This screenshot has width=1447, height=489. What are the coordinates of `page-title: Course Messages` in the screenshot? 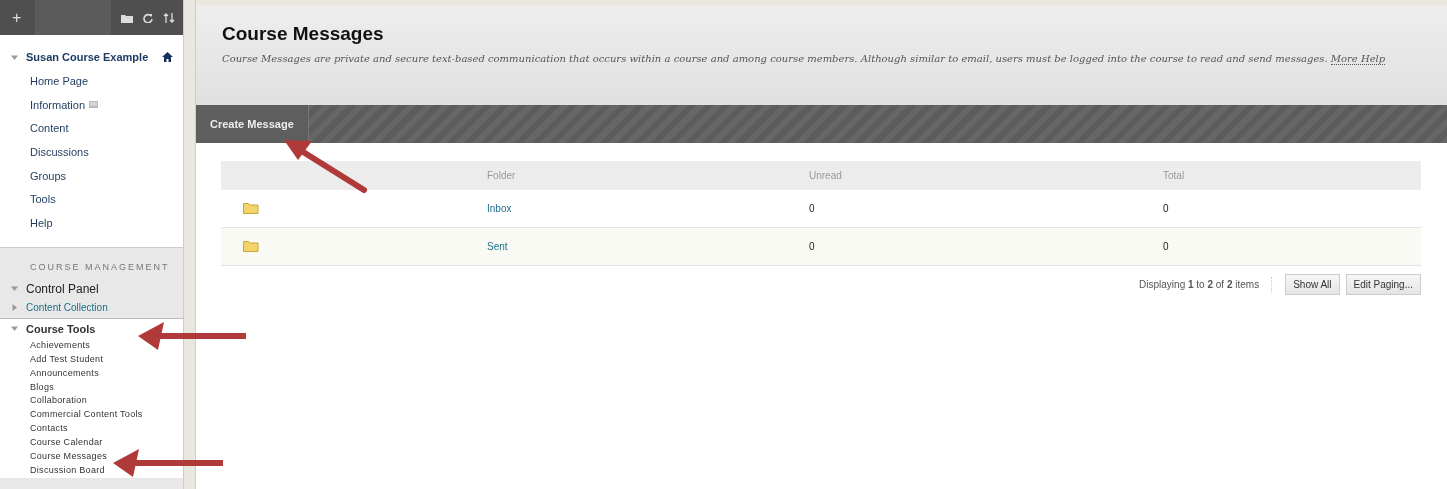 It's located at (303, 34).